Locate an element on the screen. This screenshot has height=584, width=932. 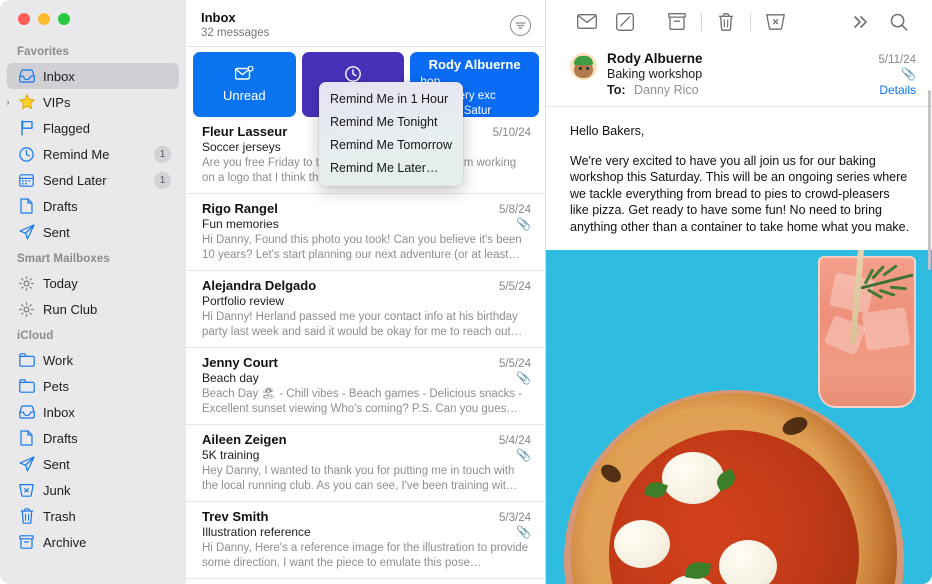
body-paragraph: Hello Bakers, is located at coordinates (607, 131).